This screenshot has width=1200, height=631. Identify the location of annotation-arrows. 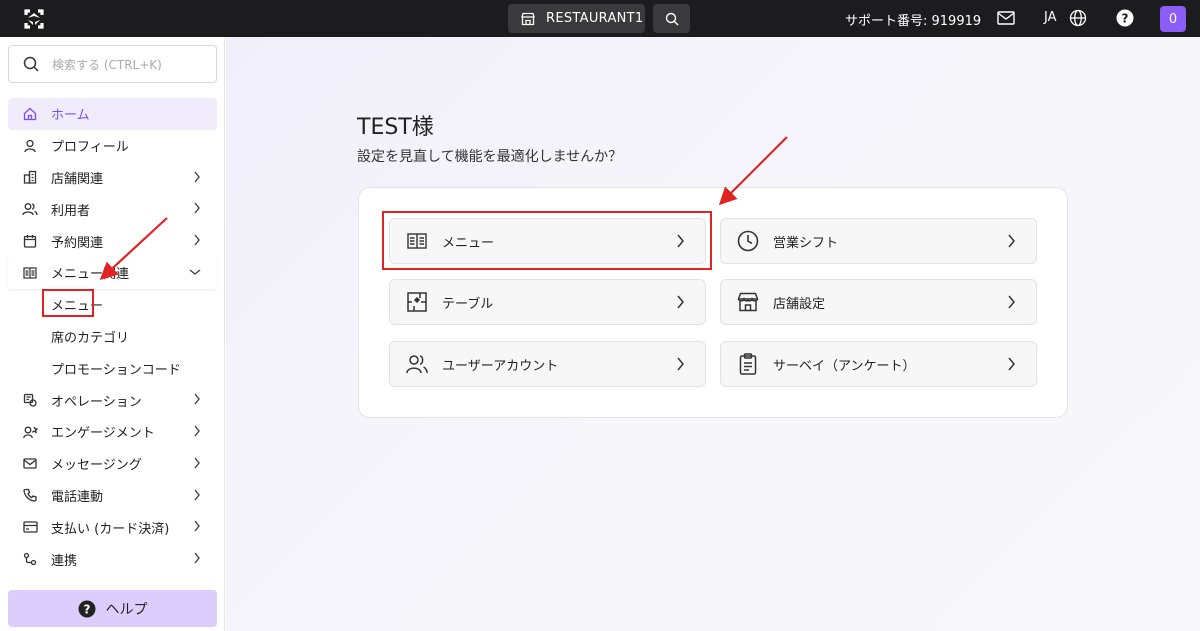
(443, 208).